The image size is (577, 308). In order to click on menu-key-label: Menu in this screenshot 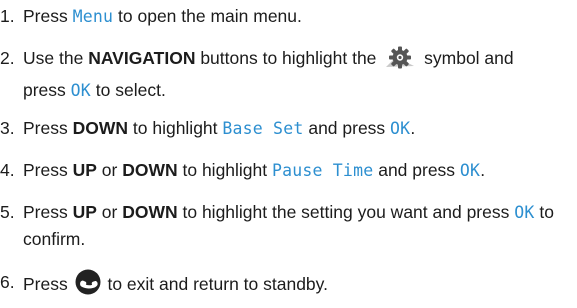, I will do `click(93, 16)`.